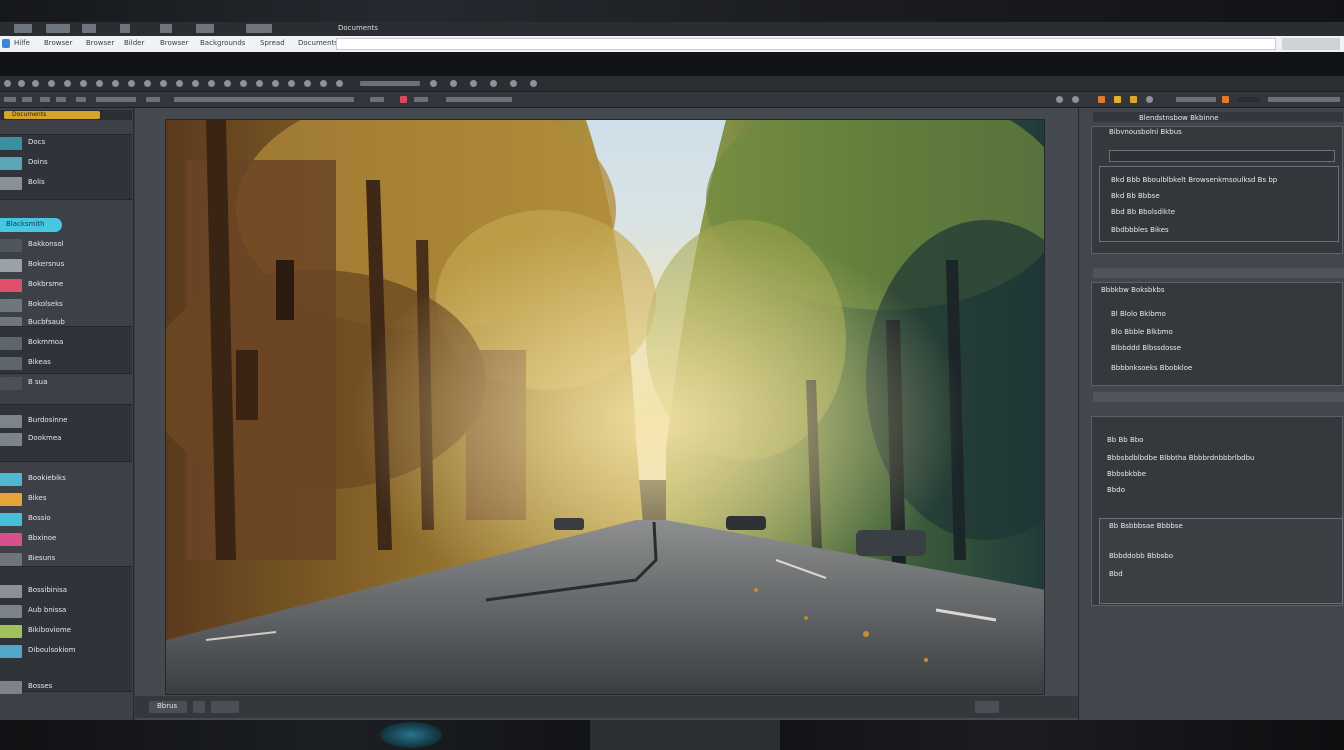 This screenshot has height=750, width=1344. I want to click on section-title: Bbbkbw Boksbkbs, so click(1133, 290).